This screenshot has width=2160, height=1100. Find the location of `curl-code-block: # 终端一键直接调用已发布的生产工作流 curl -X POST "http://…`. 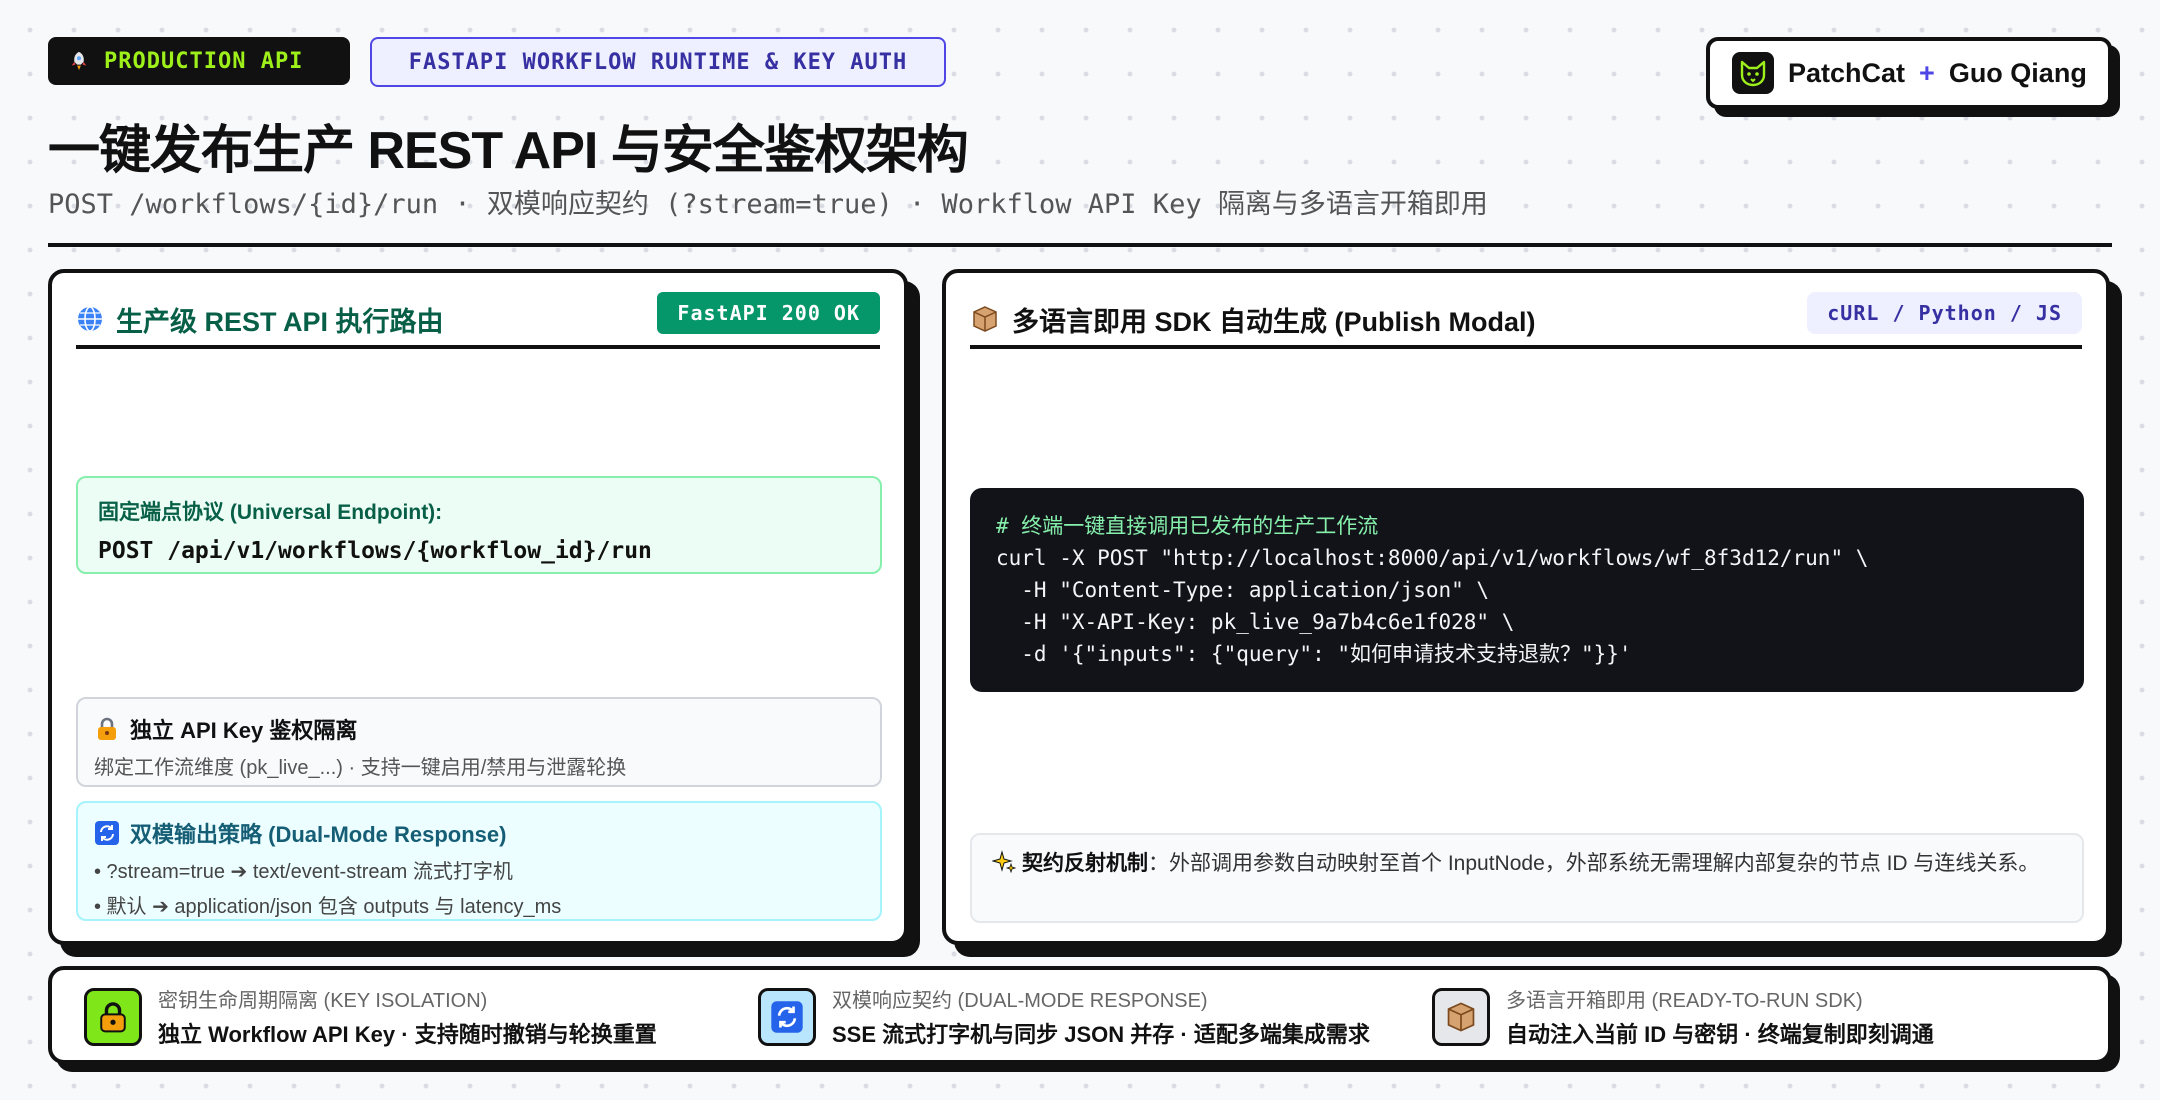

curl-code-block: # 终端一键直接调用已发布的生产工作流 curl -X POST "http://… is located at coordinates (1527, 590).